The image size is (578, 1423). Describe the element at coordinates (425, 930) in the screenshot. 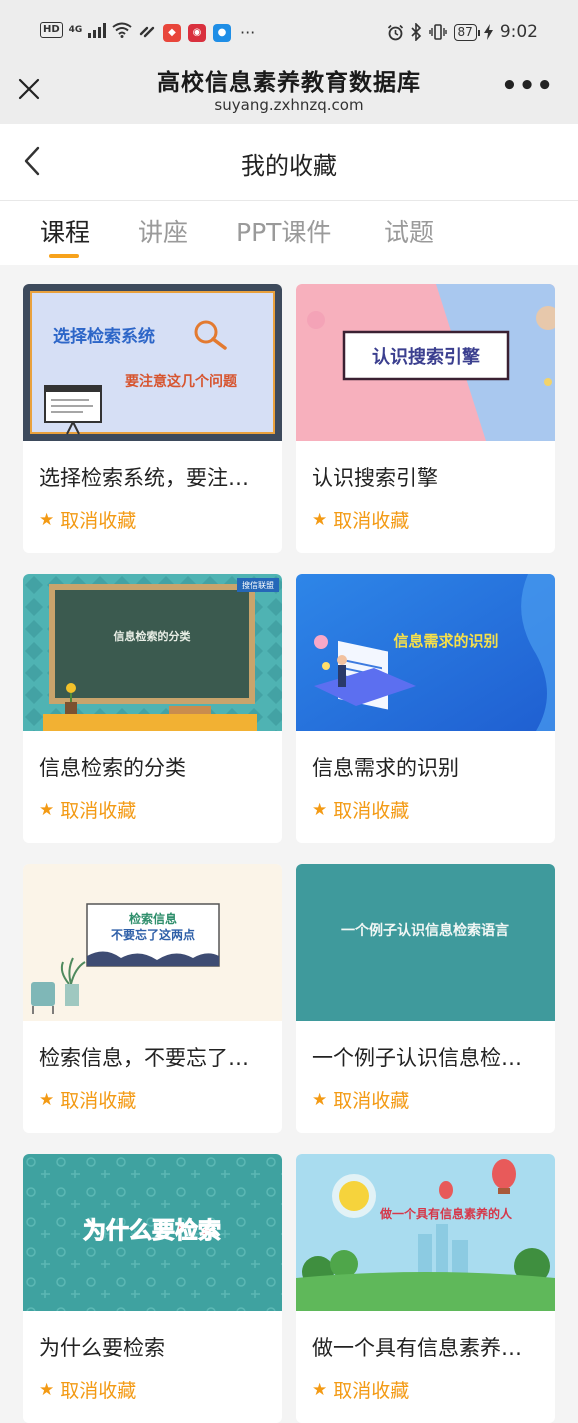

I see `thumb-text: 一个例子认识信息检索语言` at that location.